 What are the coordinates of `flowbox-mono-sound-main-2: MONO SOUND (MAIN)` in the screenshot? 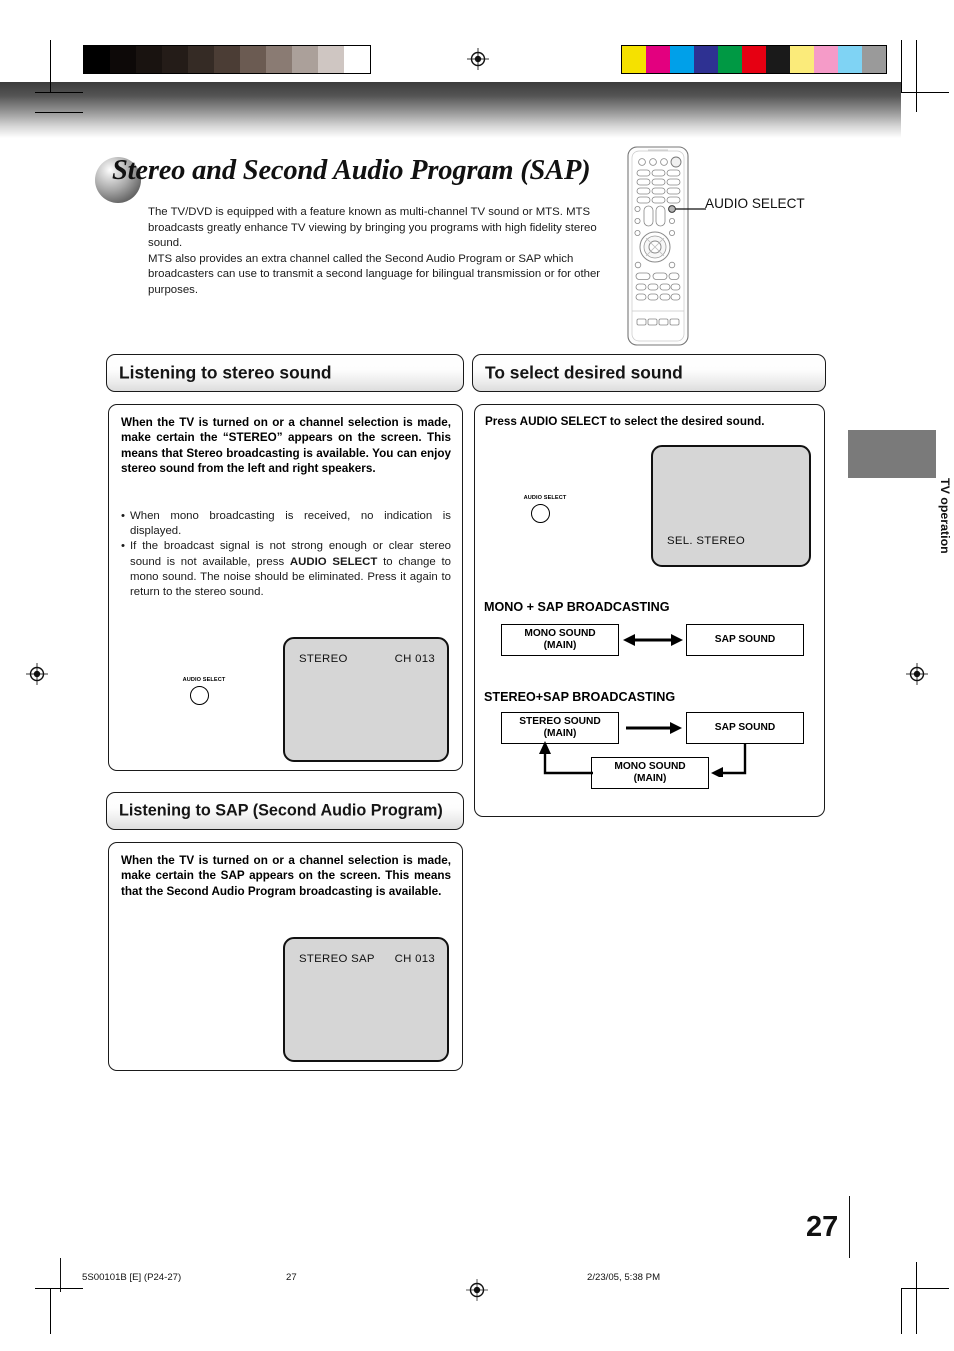 It's located at (650, 773).